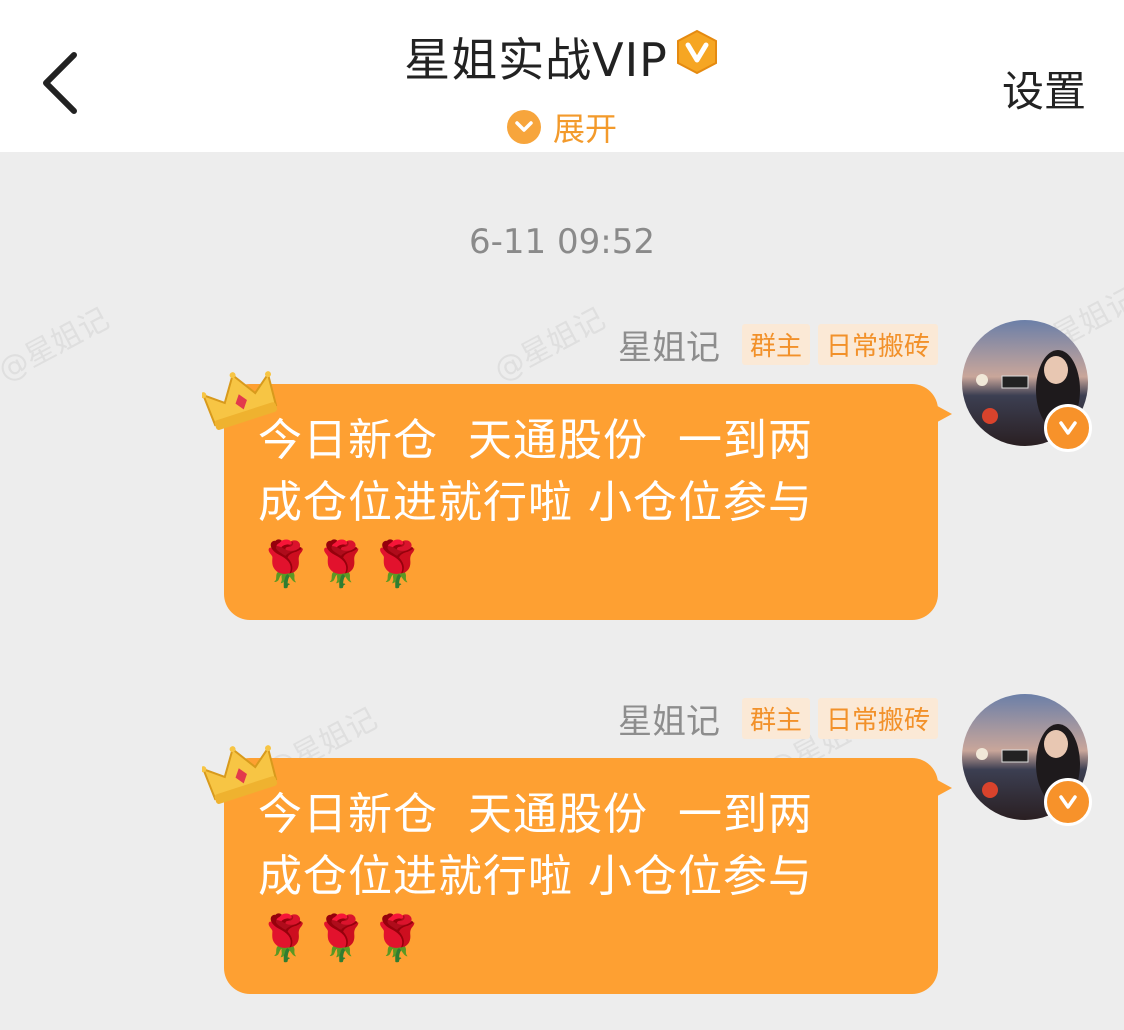 This screenshot has width=1124, height=1030. What do you see at coordinates (584, 129) in the screenshot?
I see `expand-label: 展开` at bounding box center [584, 129].